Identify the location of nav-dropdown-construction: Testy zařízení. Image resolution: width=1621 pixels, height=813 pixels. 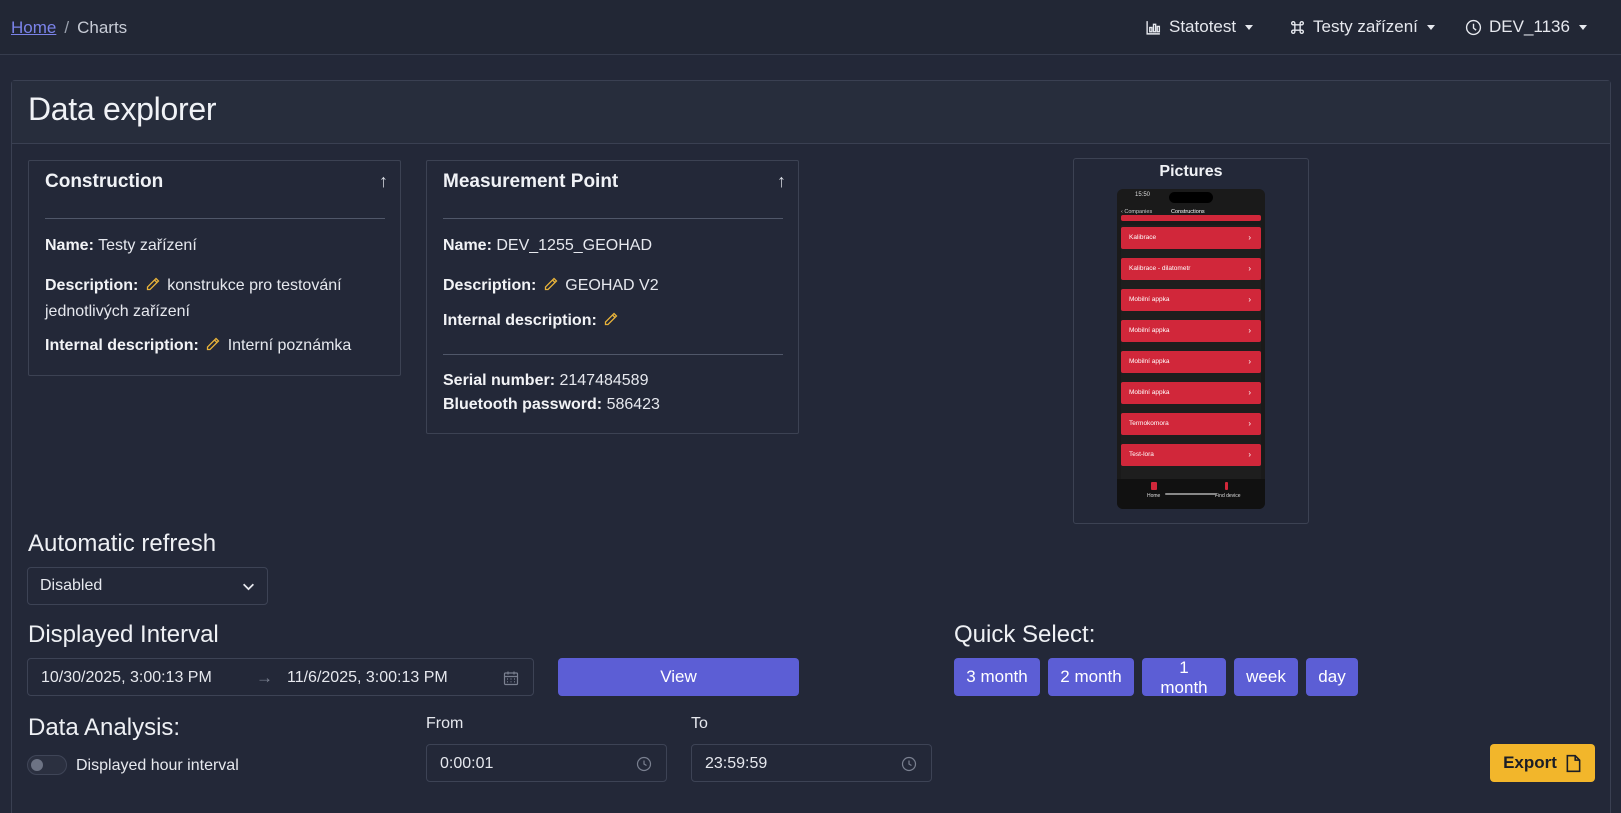
(1362, 27).